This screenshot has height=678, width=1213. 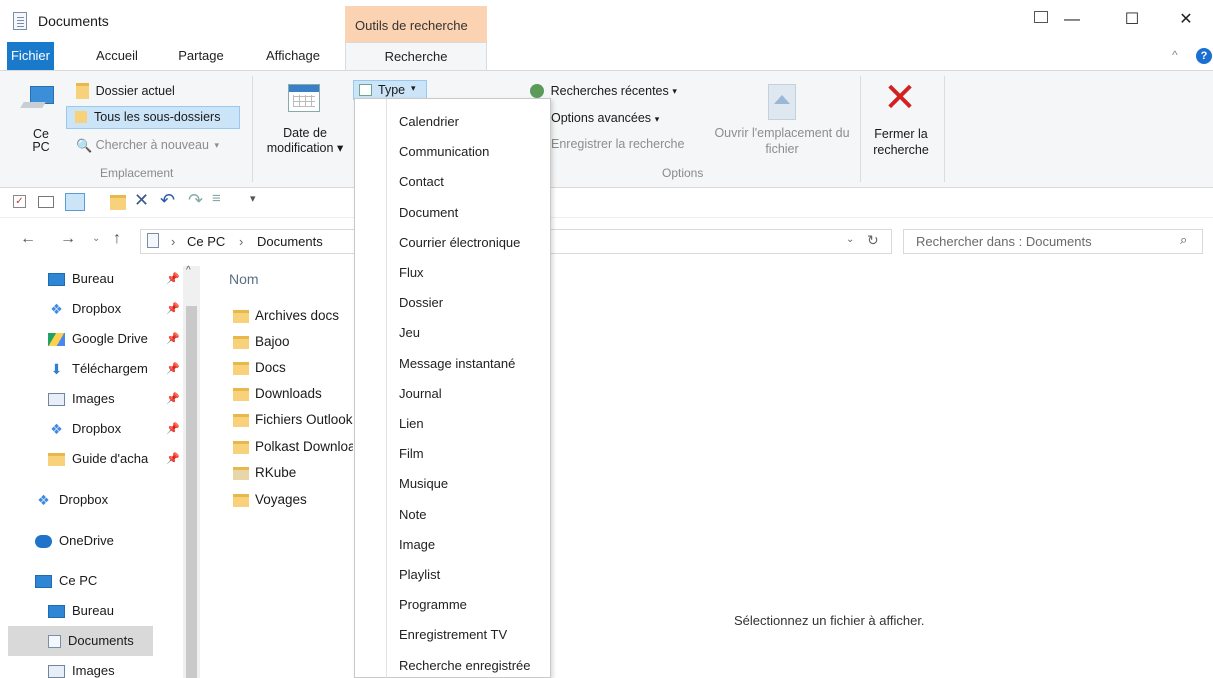 I want to click on nav-item-quick-access: Google Drive 📌, so click(x=114, y=339).